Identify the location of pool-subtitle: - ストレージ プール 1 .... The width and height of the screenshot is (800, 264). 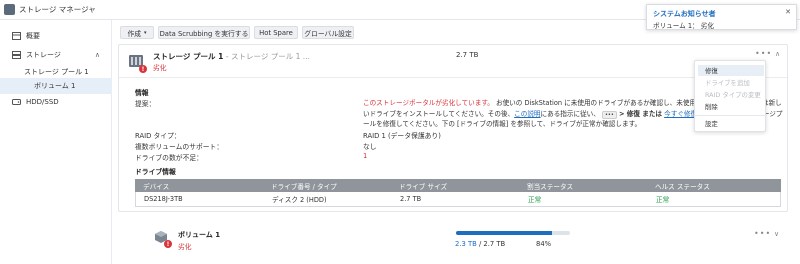
(267, 56).